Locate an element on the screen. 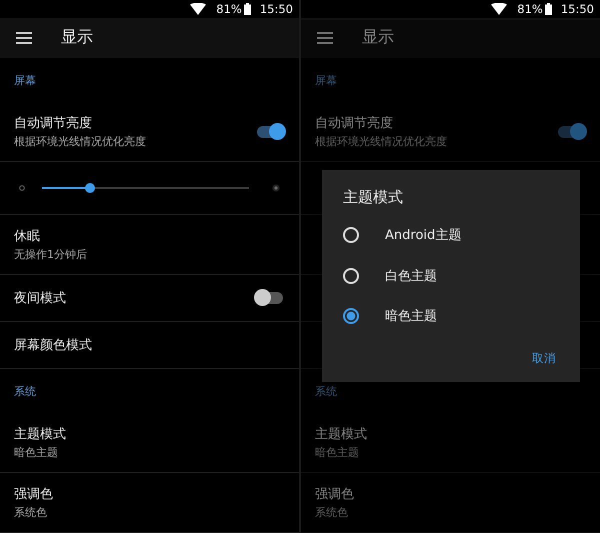  row-title: 休眠 is located at coordinates (27, 236).